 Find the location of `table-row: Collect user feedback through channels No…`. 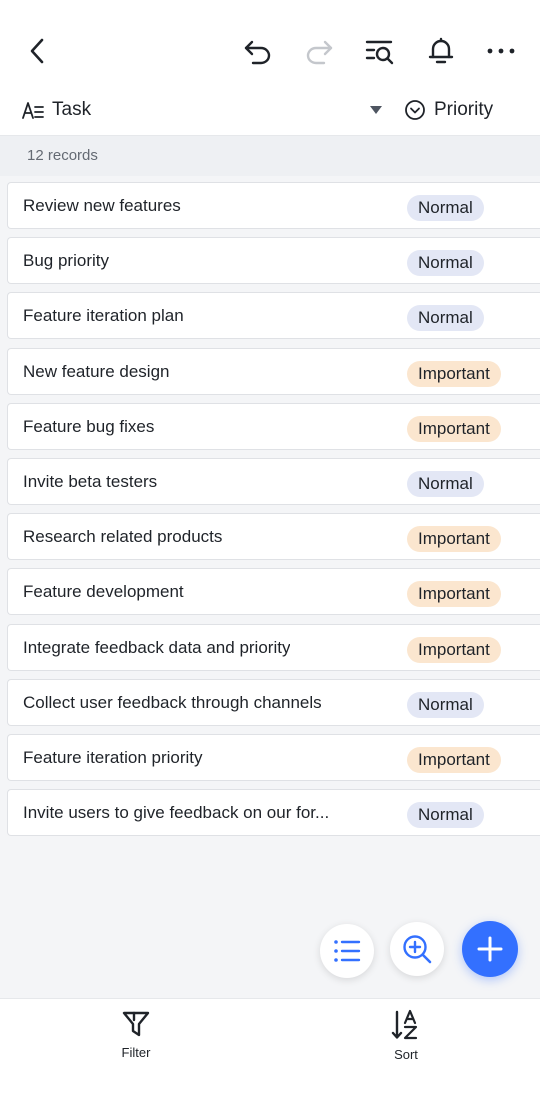

table-row: Collect user feedback through channels No… is located at coordinates (273, 702).